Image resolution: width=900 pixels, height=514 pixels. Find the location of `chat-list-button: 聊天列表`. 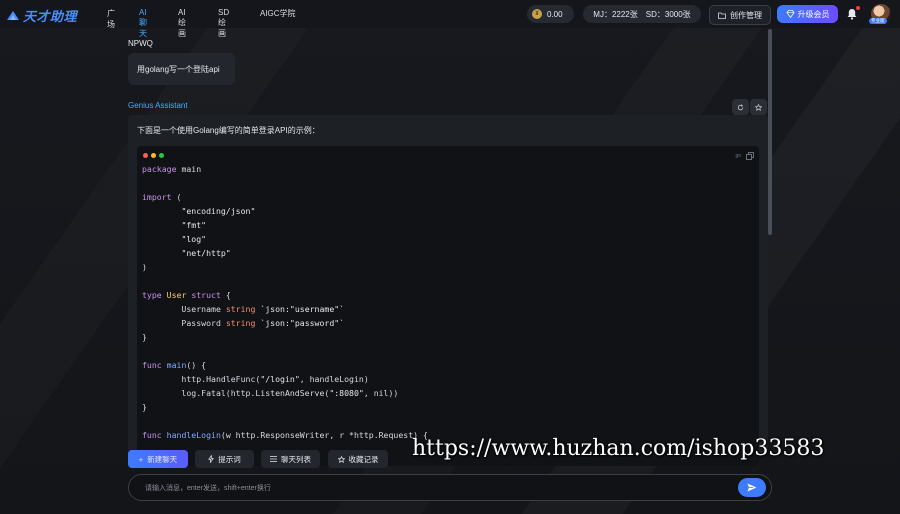

chat-list-button: 聊天列表 is located at coordinates (290, 459).